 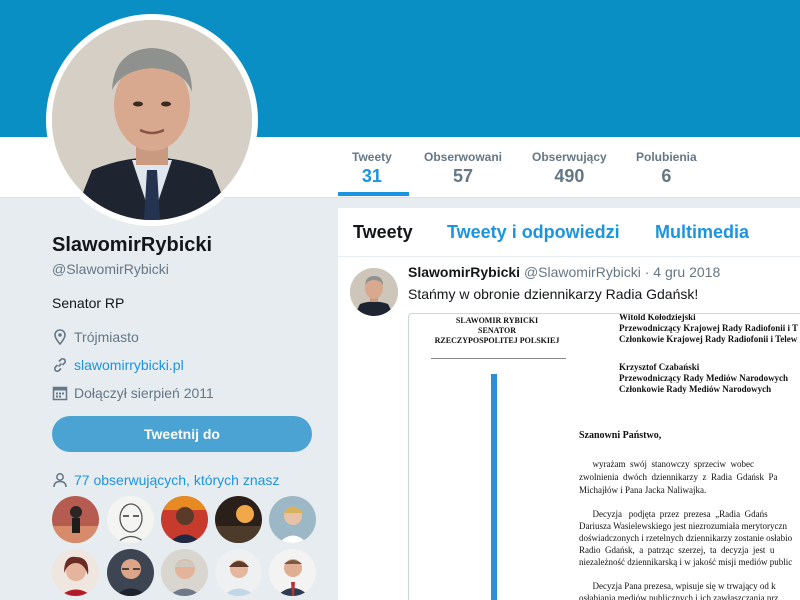 I want to click on stat-value: 31, so click(x=371, y=176).